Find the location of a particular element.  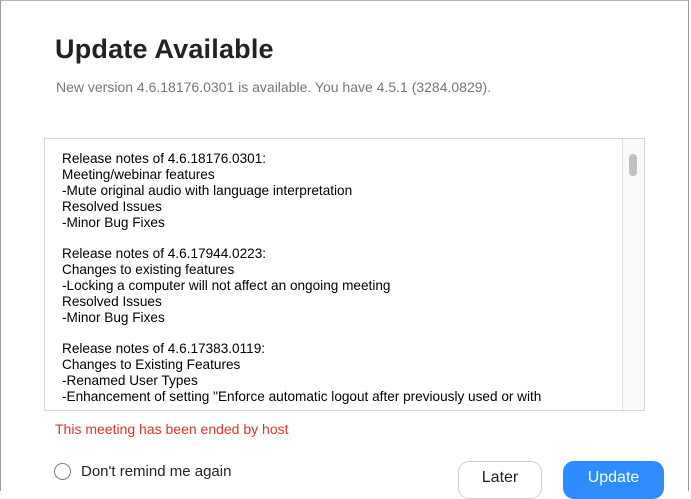

notes-scrollbar-thumb is located at coordinates (633, 165).